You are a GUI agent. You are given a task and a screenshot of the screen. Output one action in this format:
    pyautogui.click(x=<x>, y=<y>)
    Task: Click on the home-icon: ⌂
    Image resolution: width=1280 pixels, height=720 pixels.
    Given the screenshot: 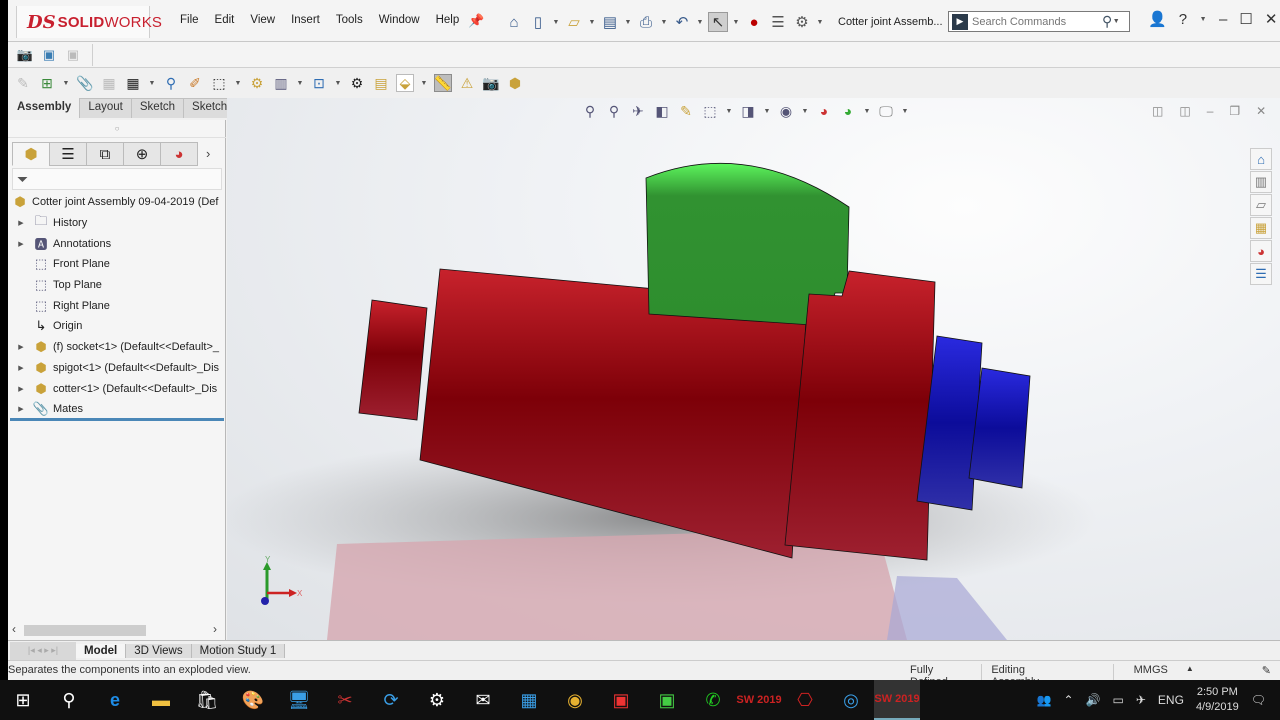 What is the action you would take?
    pyautogui.click(x=514, y=22)
    